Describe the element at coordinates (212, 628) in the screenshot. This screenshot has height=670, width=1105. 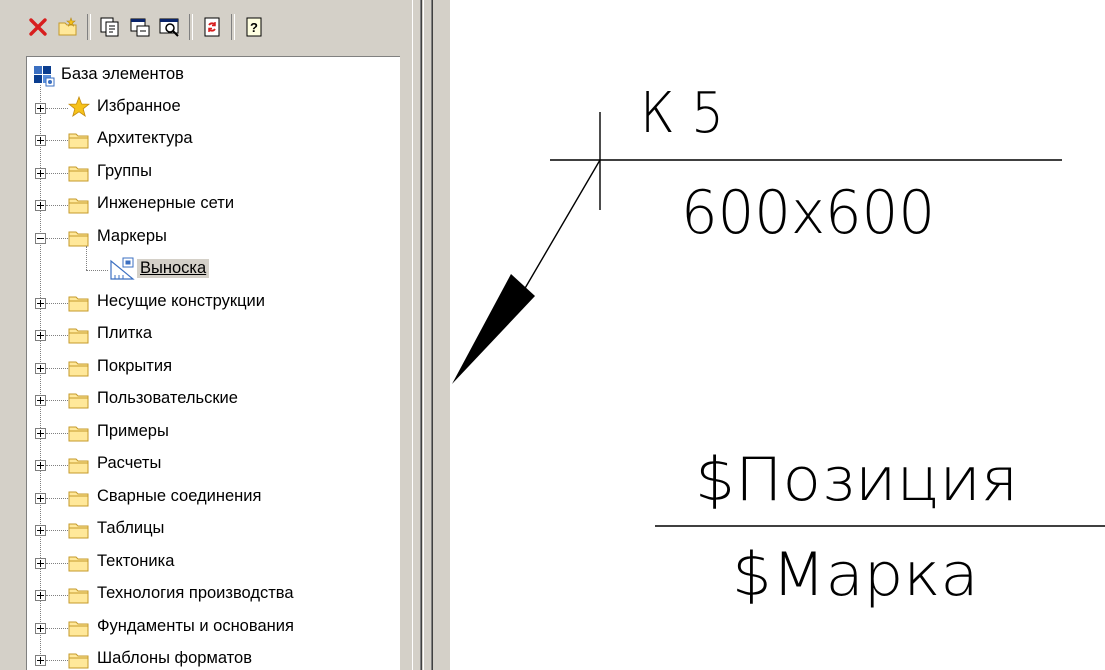
I see `tree-item: Фундаменты и основания` at that location.